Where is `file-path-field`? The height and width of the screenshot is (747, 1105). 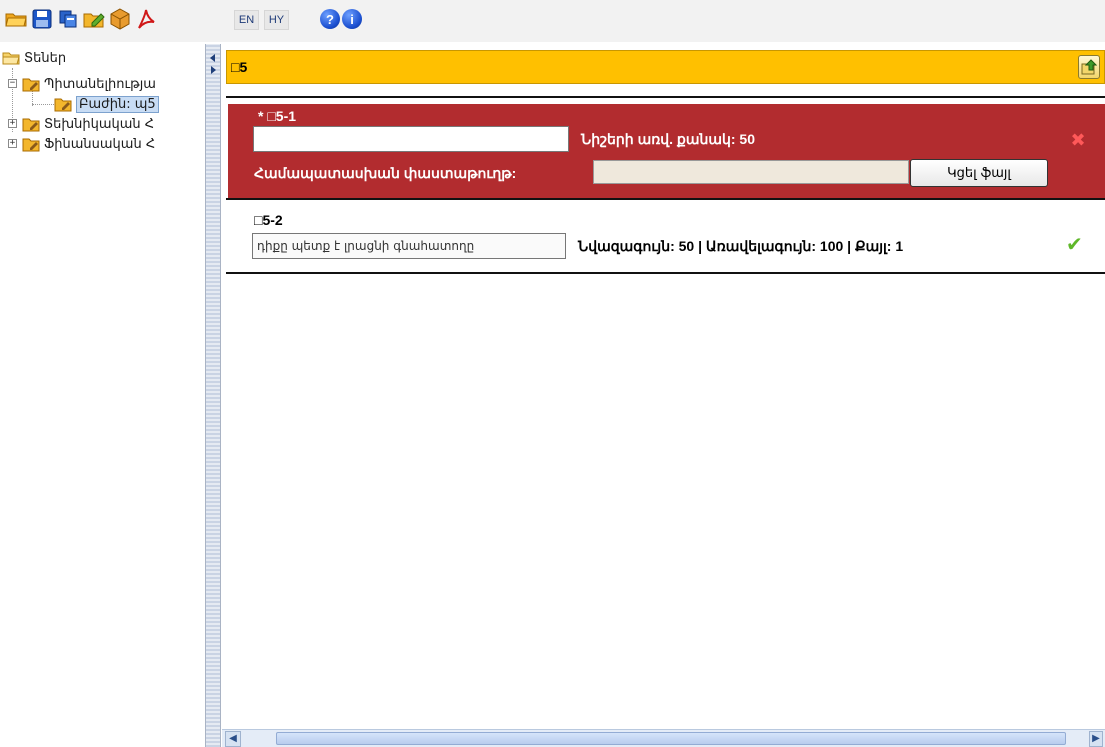 file-path-field is located at coordinates (751, 172).